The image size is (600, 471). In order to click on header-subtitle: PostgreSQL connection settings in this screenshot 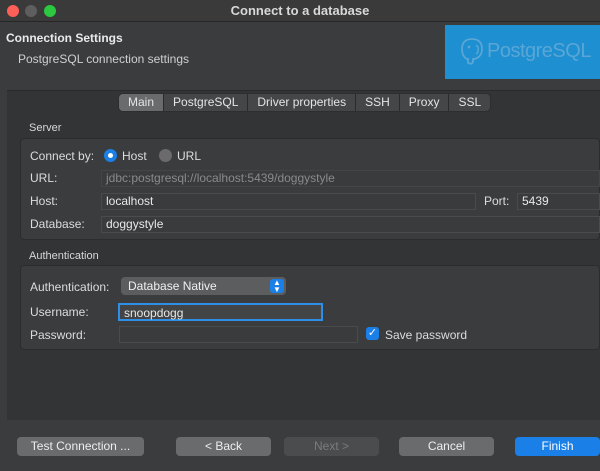, I will do `click(103, 59)`.